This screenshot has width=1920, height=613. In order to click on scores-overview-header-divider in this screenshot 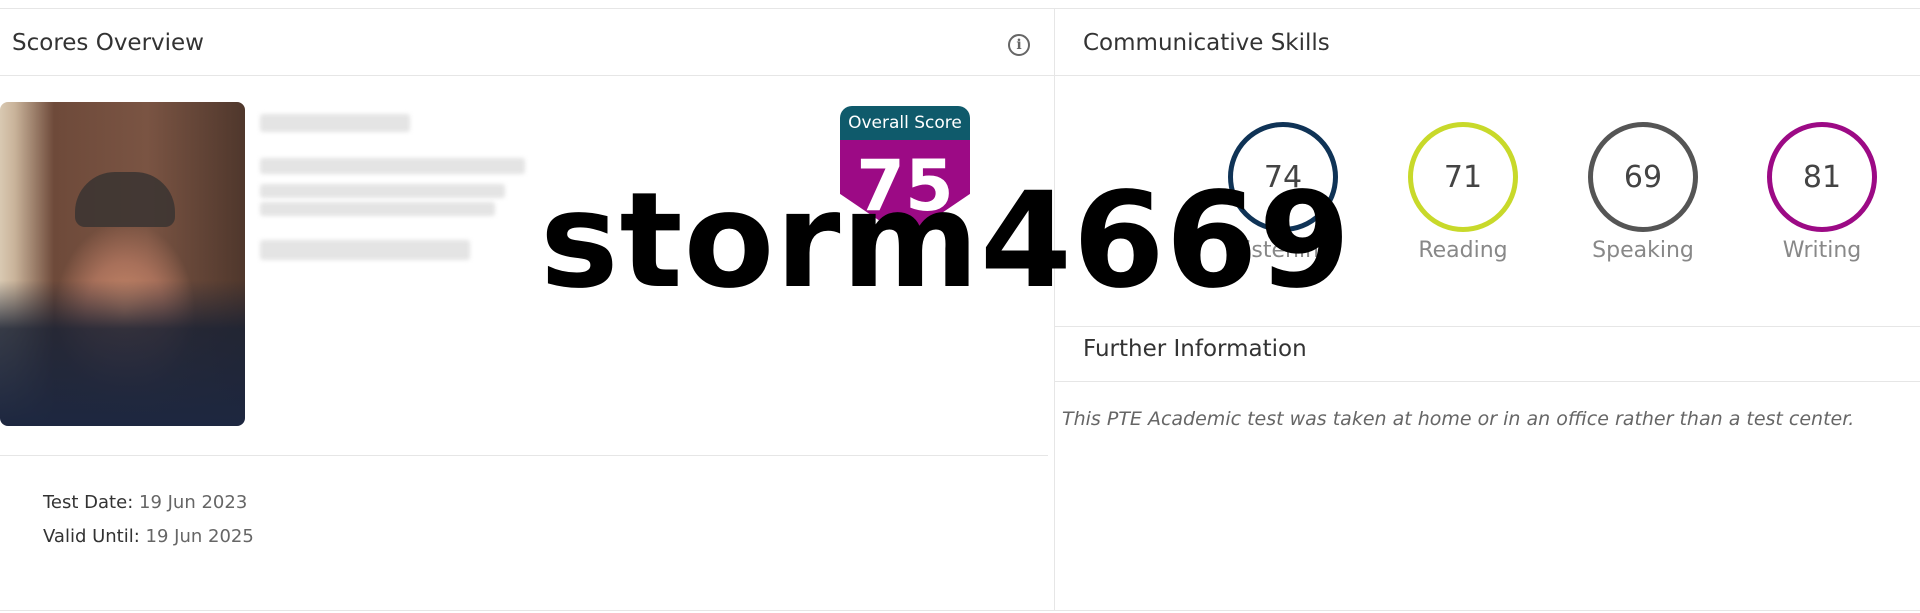, I will do `click(527, 75)`.